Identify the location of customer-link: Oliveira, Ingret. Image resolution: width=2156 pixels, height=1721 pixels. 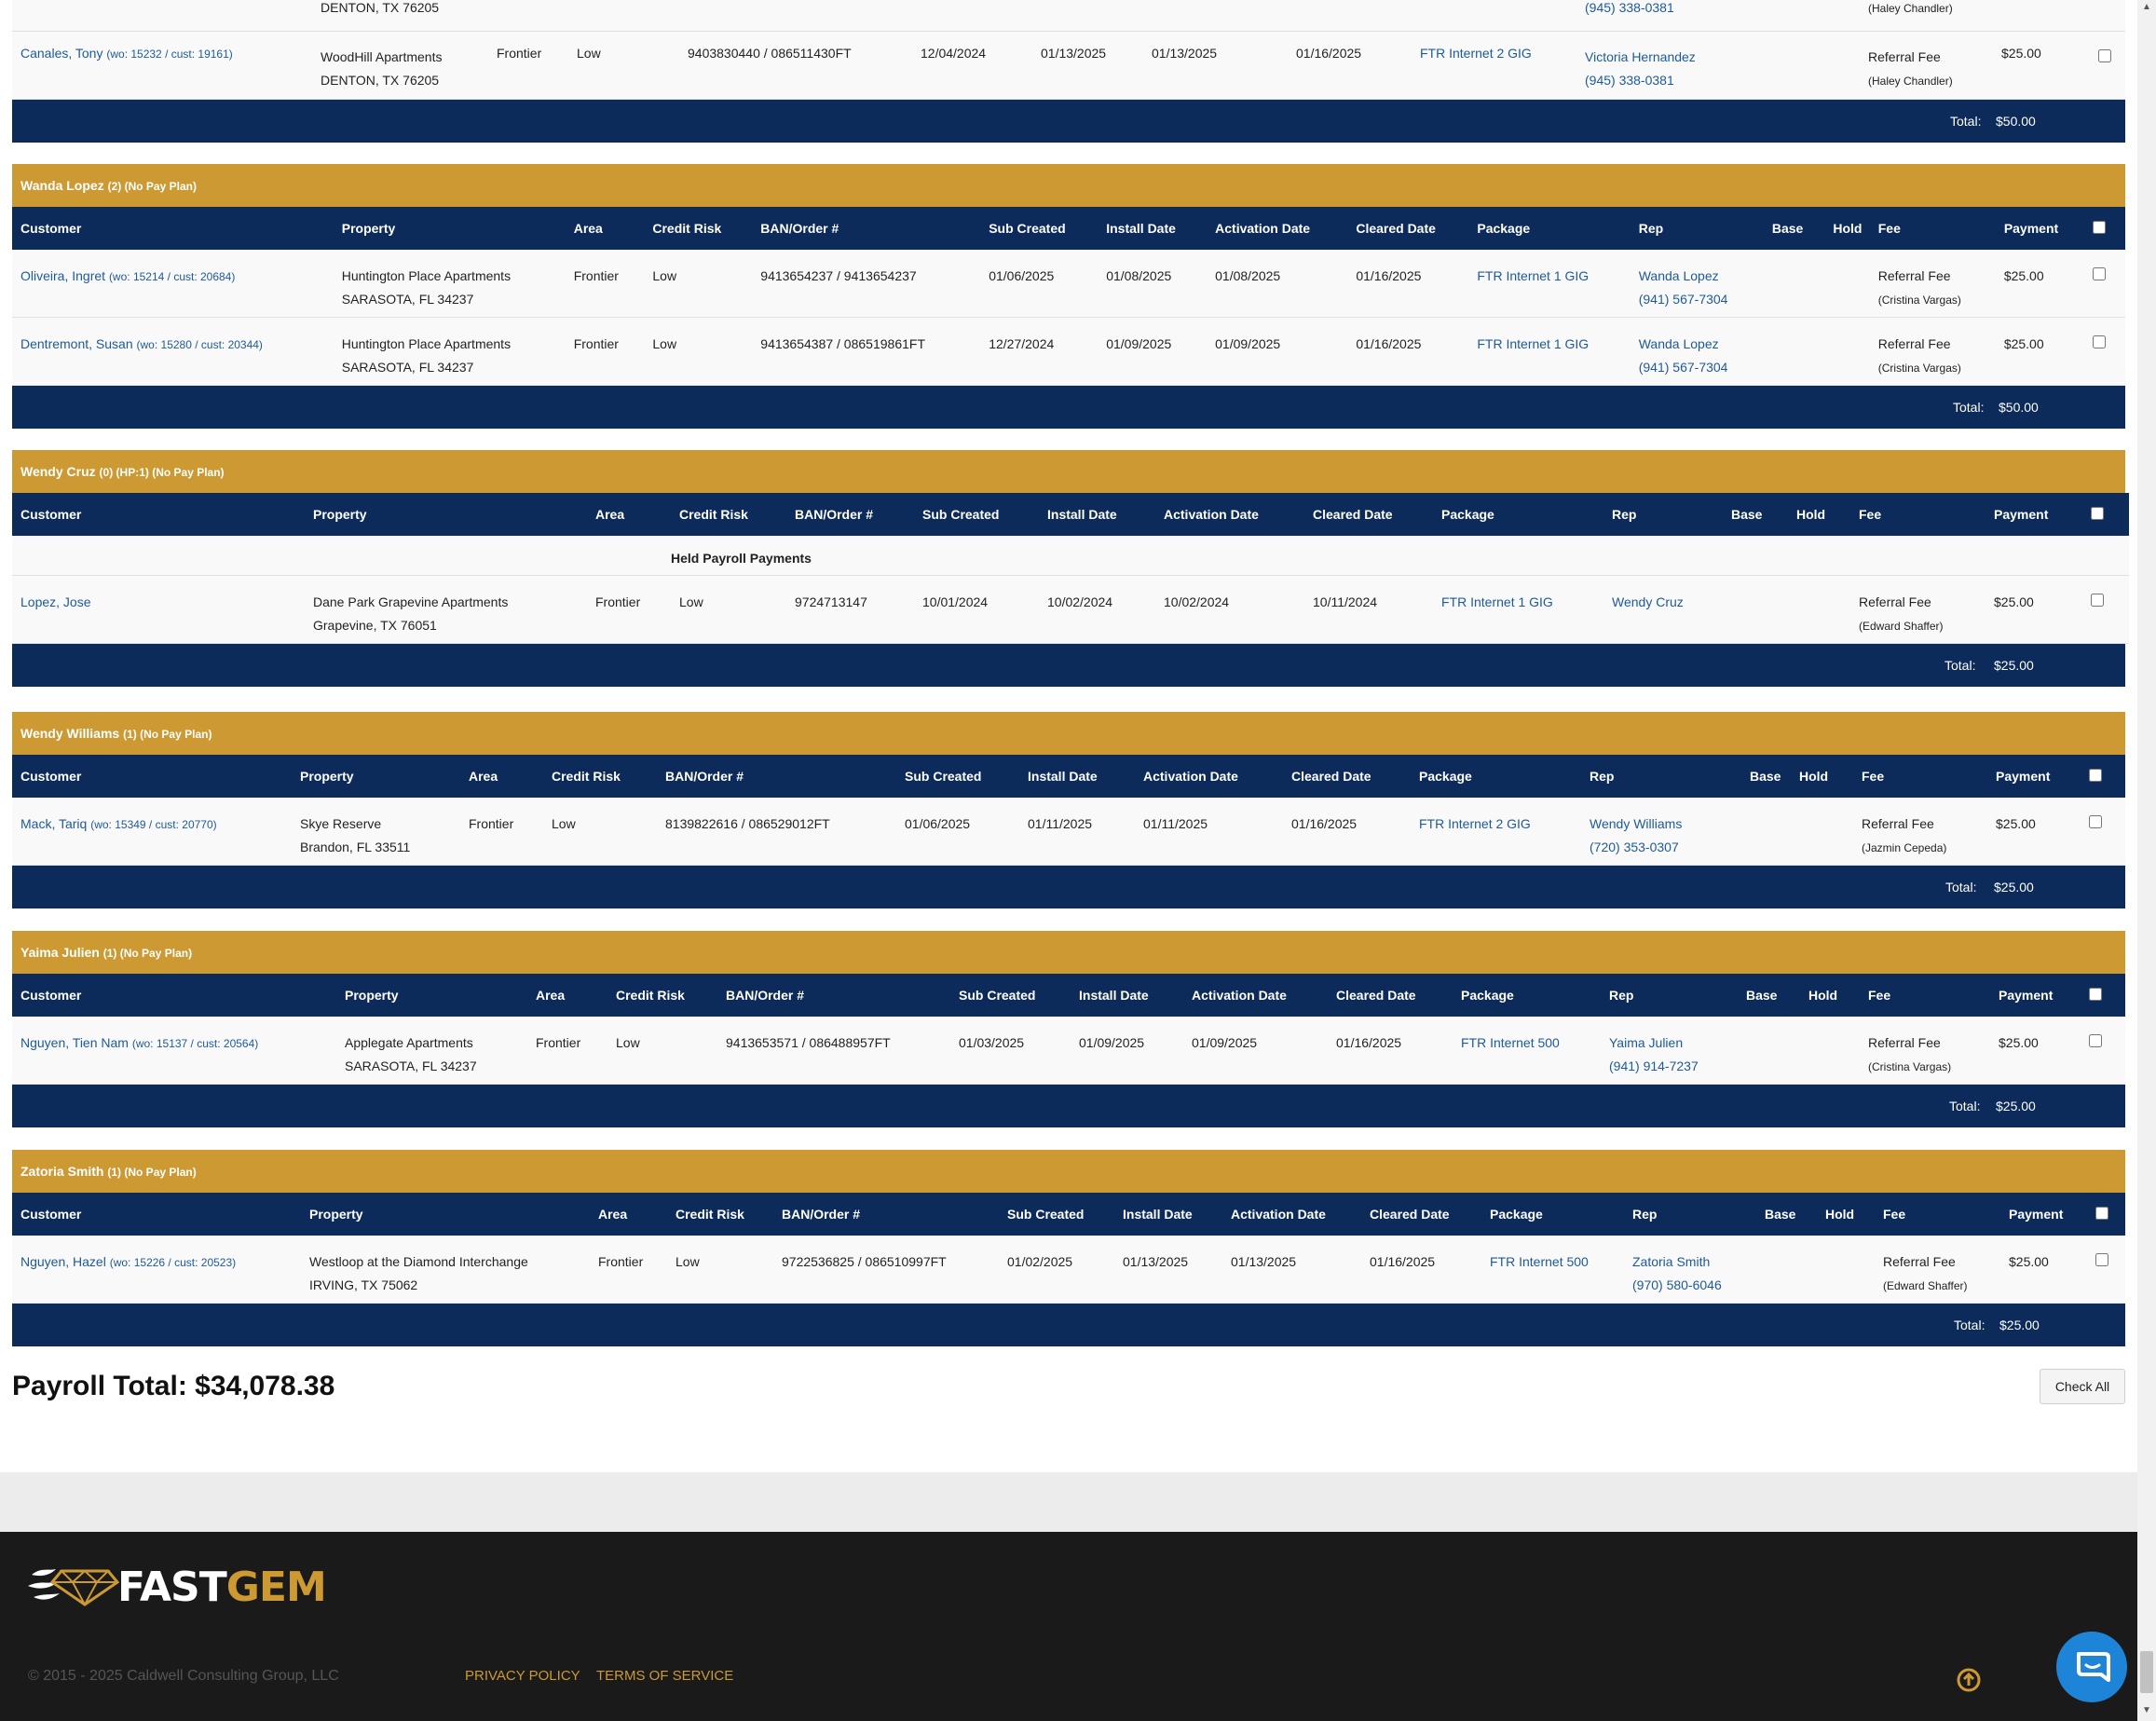
(62, 275).